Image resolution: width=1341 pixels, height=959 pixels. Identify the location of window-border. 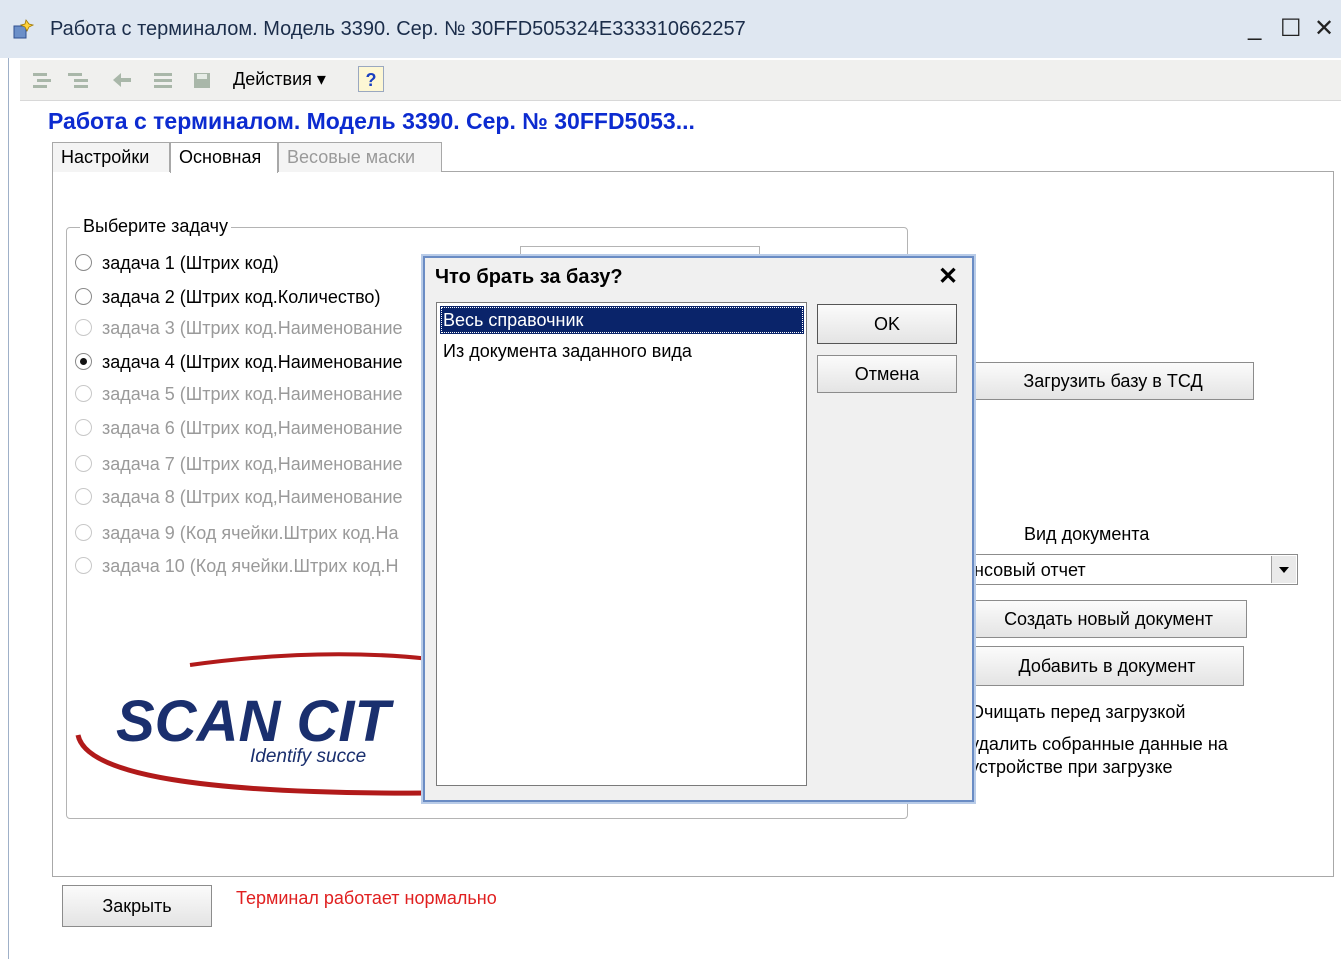
(8, 508).